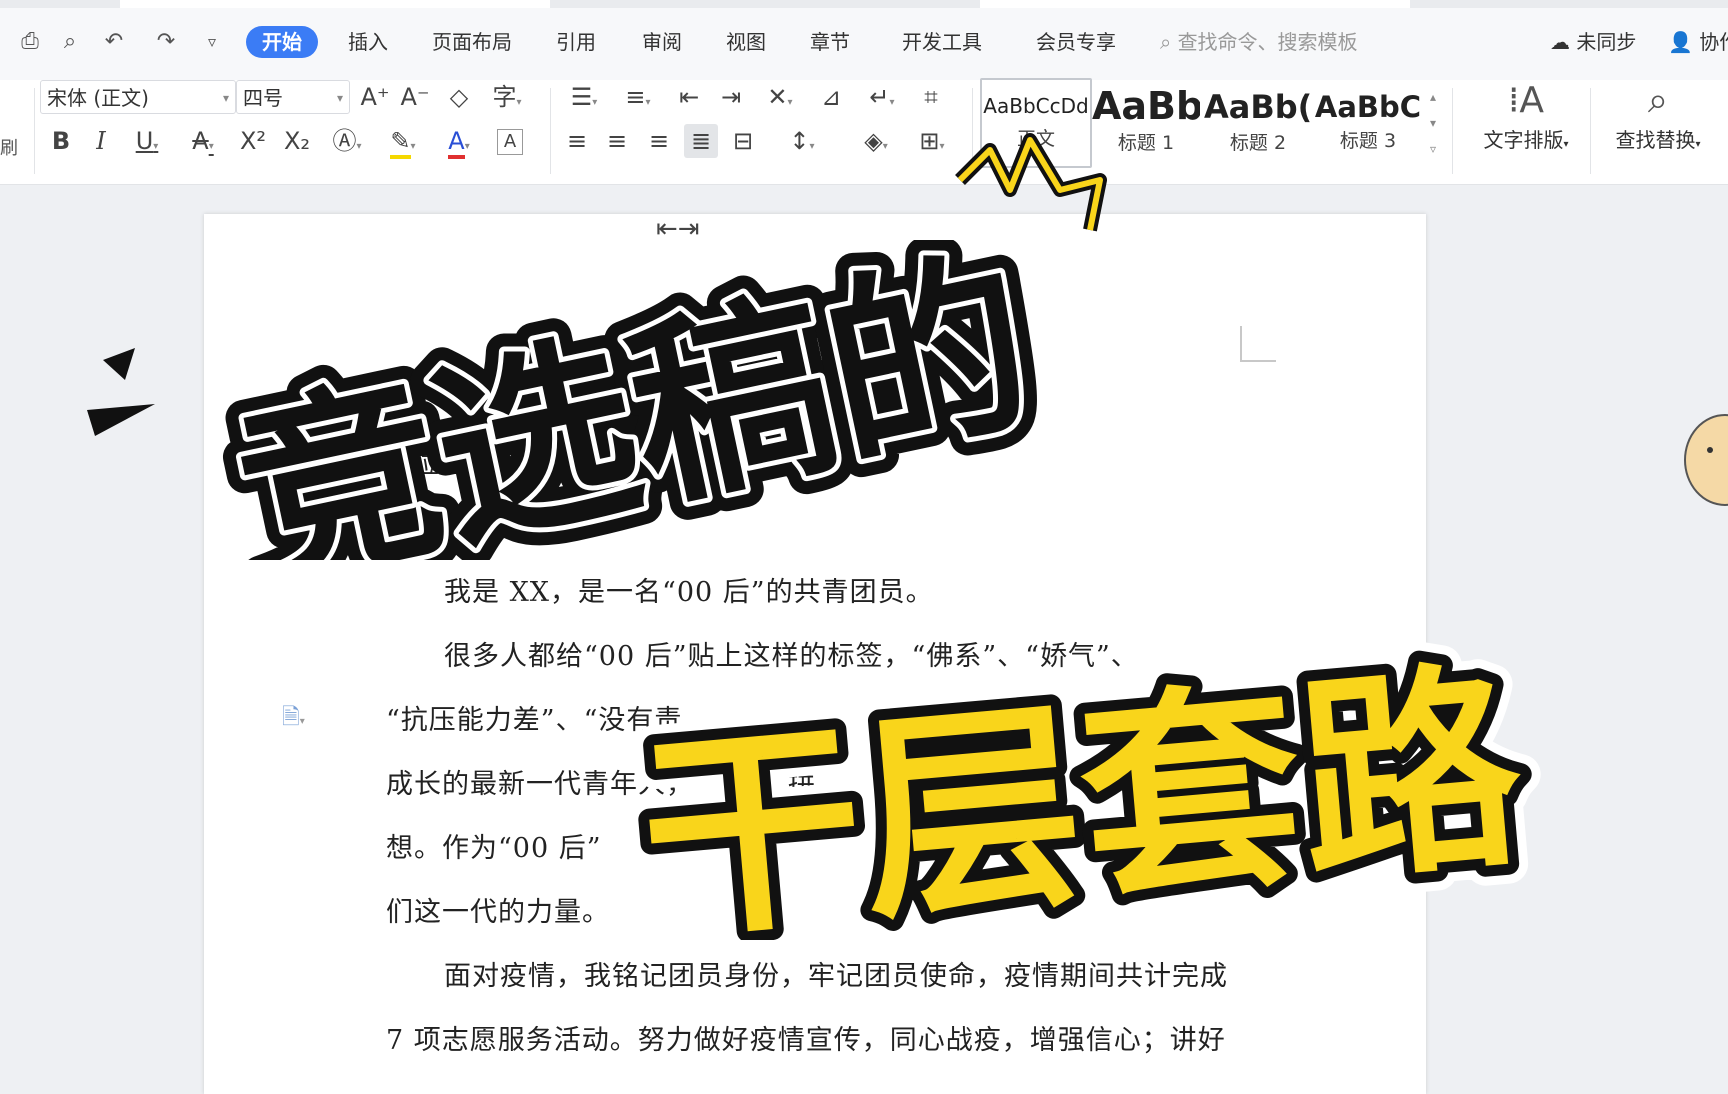 The height and width of the screenshot is (1094, 1728). What do you see at coordinates (203, 141) in the screenshot?
I see `strikethrough-icon: A▾` at bounding box center [203, 141].